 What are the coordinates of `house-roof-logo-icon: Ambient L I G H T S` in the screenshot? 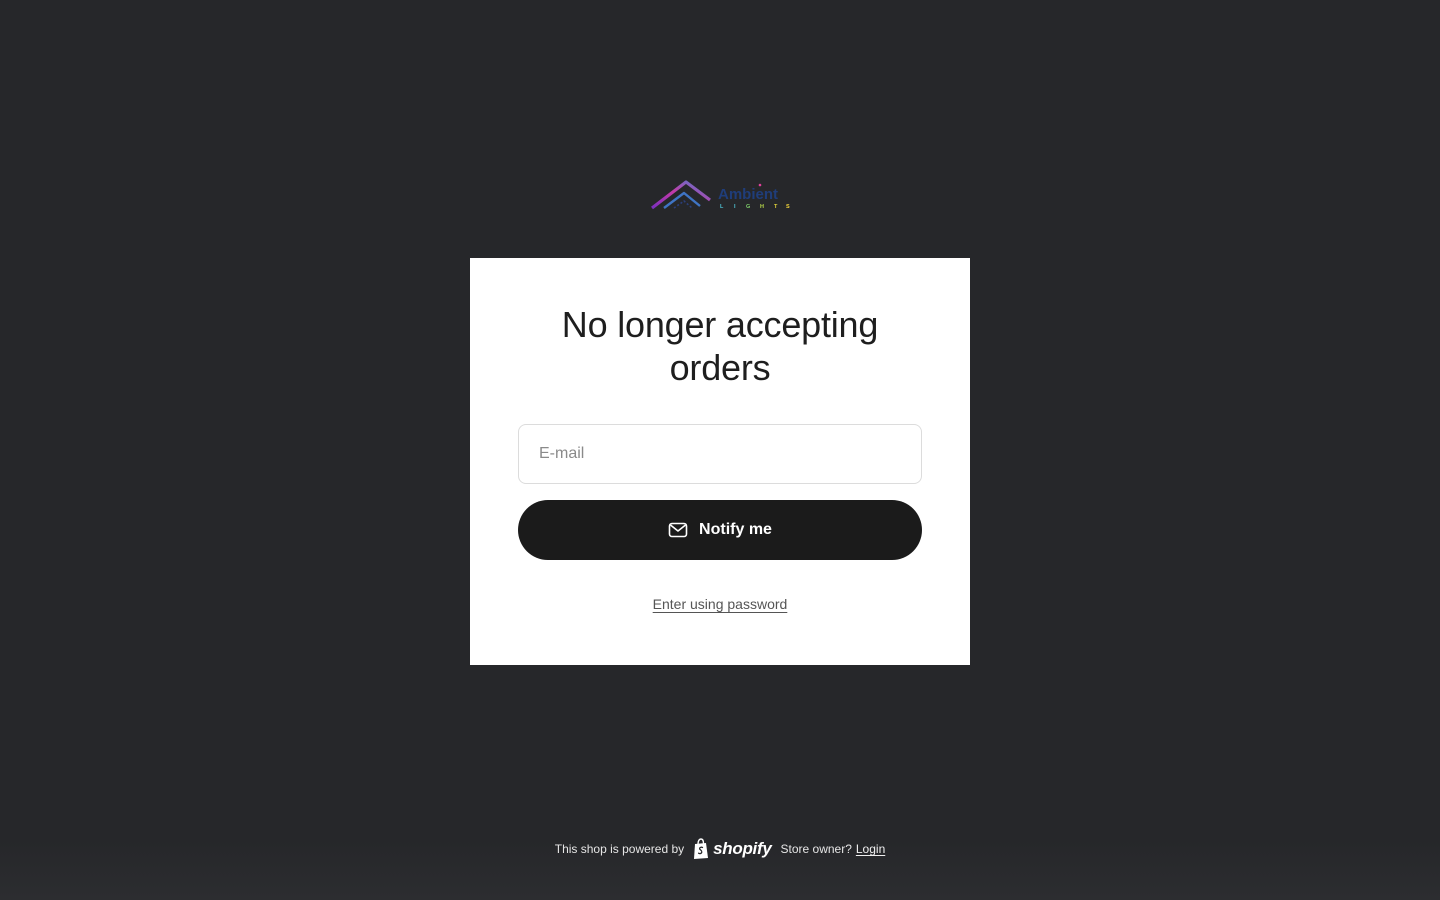 It's located at (720, 195).